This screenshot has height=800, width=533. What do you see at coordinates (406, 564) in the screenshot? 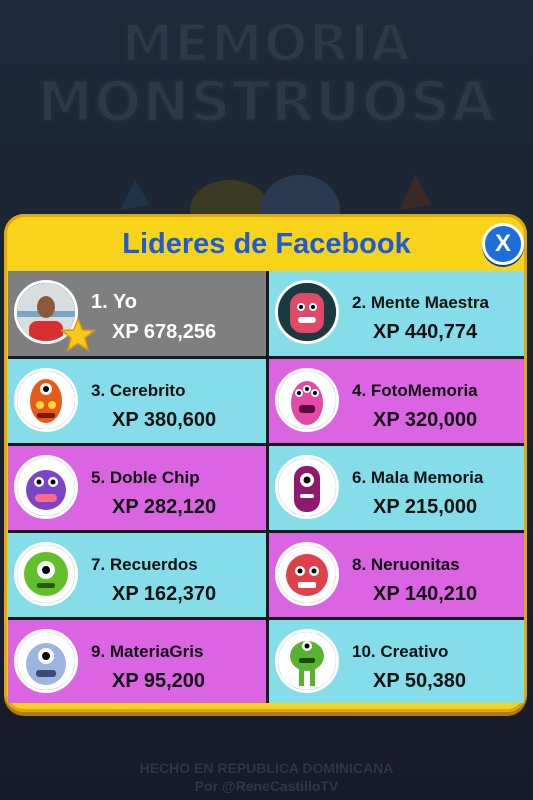
I see `leader-name: 8. Neruonitas` at bounding box center [406, 564].